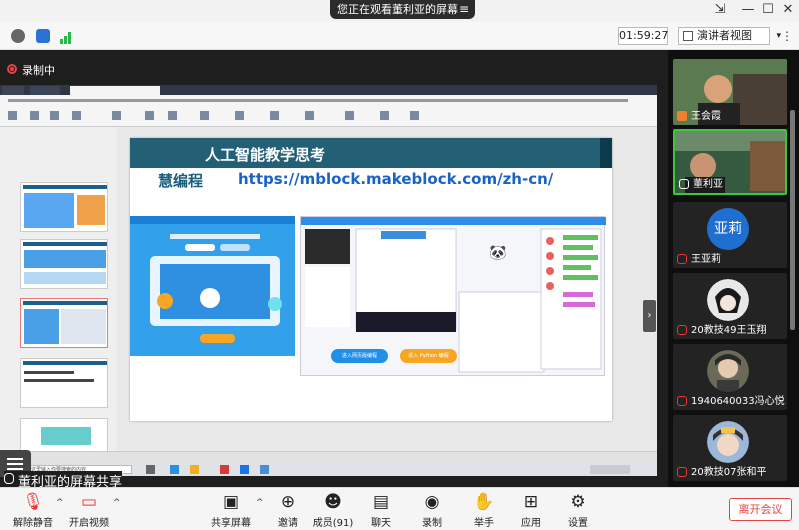  I want to click on share-screen-label: 共享屏幕, so click(231, 523).